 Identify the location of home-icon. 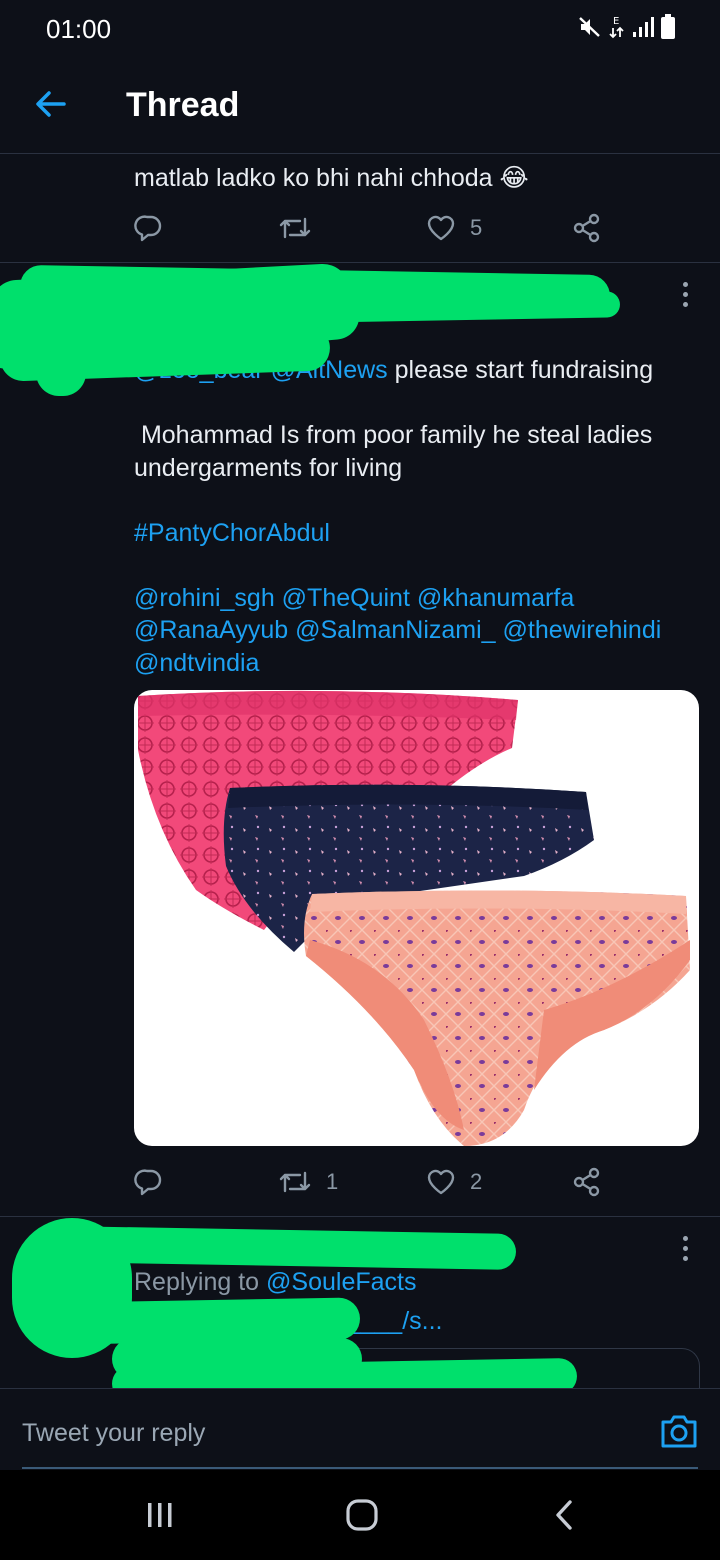
(362, 1515).